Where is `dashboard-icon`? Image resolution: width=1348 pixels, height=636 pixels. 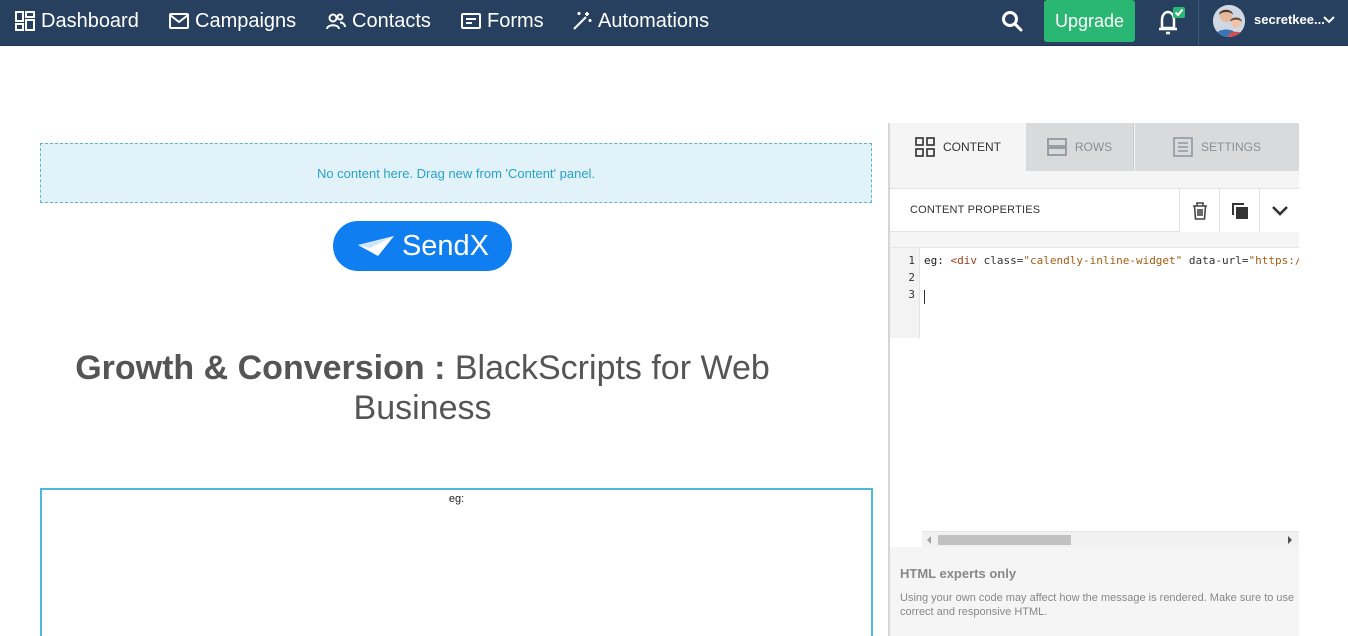
dashboard-icon is located at coordinates (25, 21).